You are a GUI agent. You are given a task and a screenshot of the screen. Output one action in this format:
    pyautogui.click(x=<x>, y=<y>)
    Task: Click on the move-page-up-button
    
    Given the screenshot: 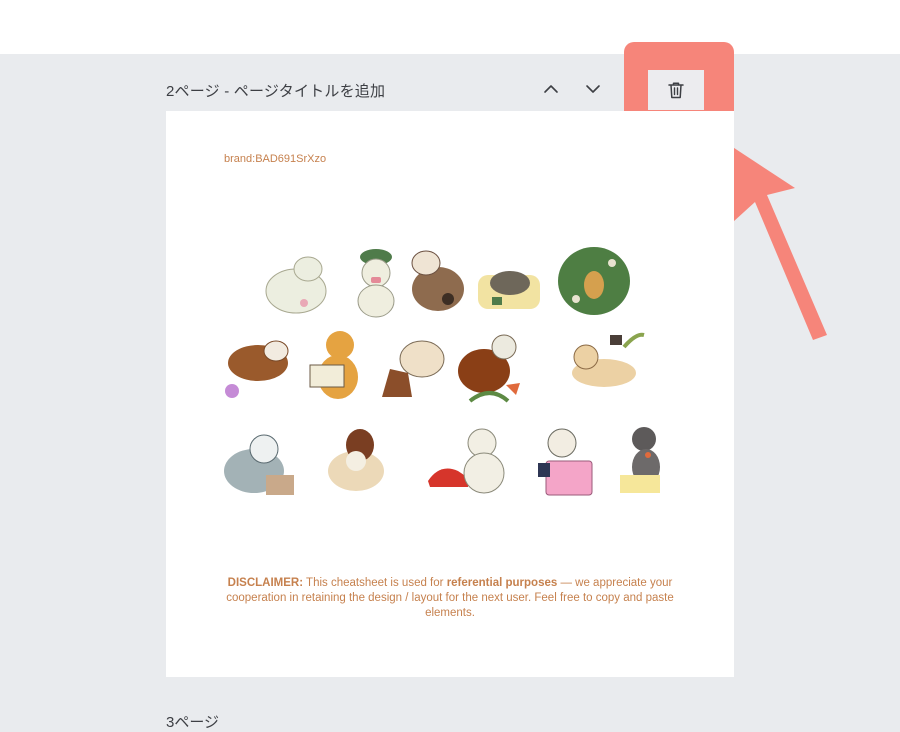 What is the action you would take?
    pyautogui.click(x=551, y=89)
    